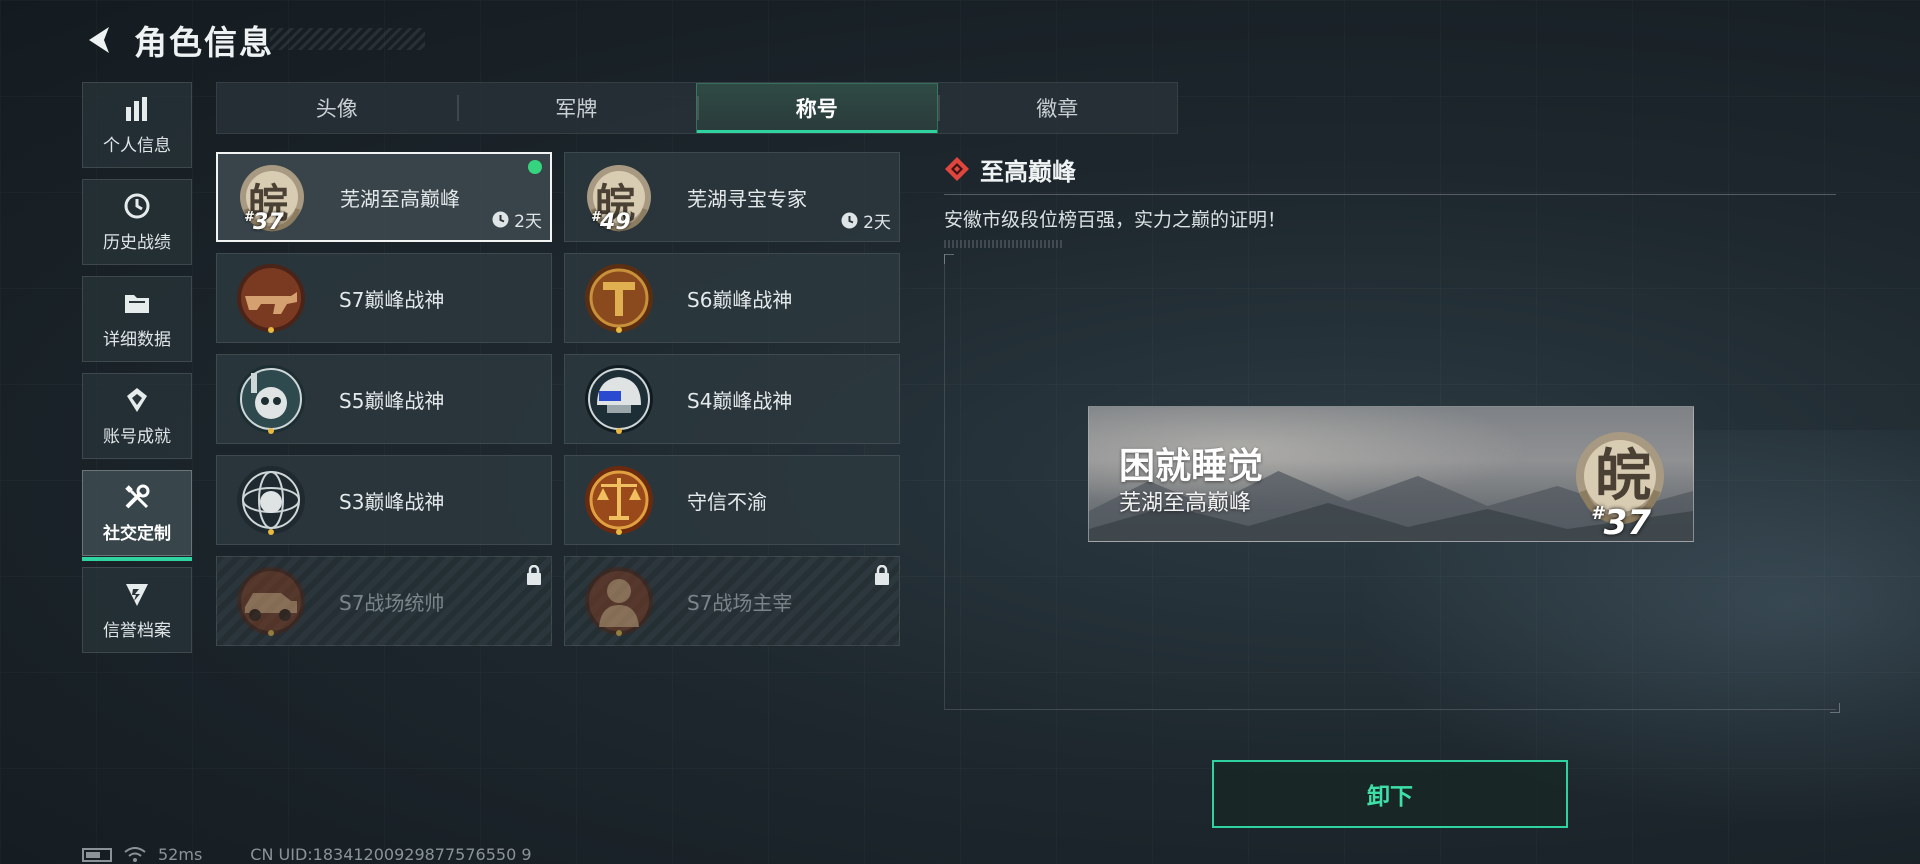  I want to click on title-card: S4巅峰战神, so click(732, 399).